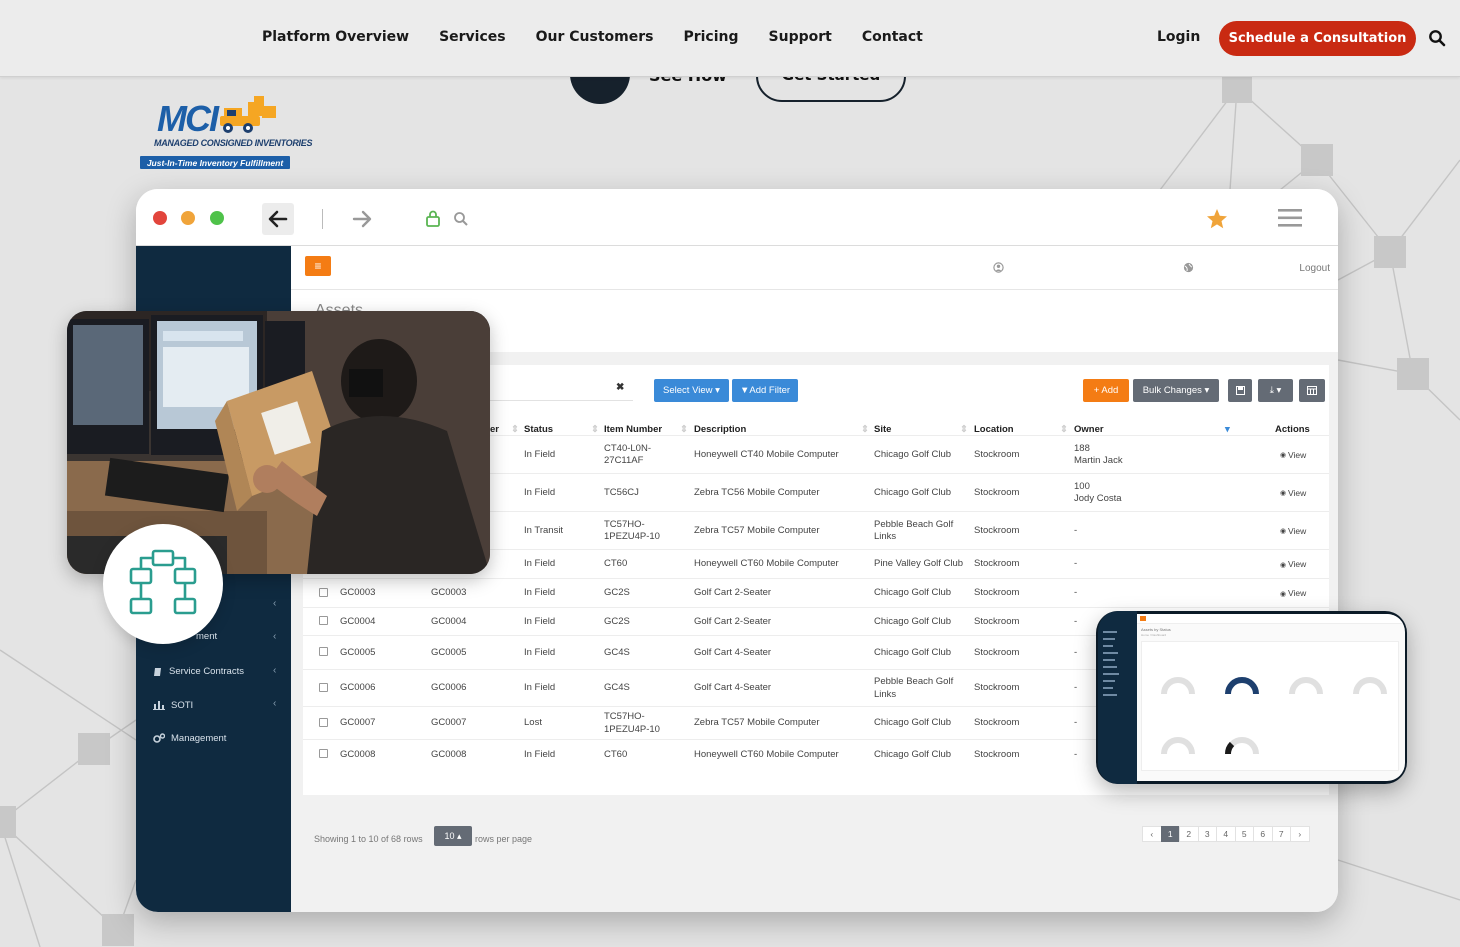  I want to click on col-header-item-number: Item Number, so click(633, 429).